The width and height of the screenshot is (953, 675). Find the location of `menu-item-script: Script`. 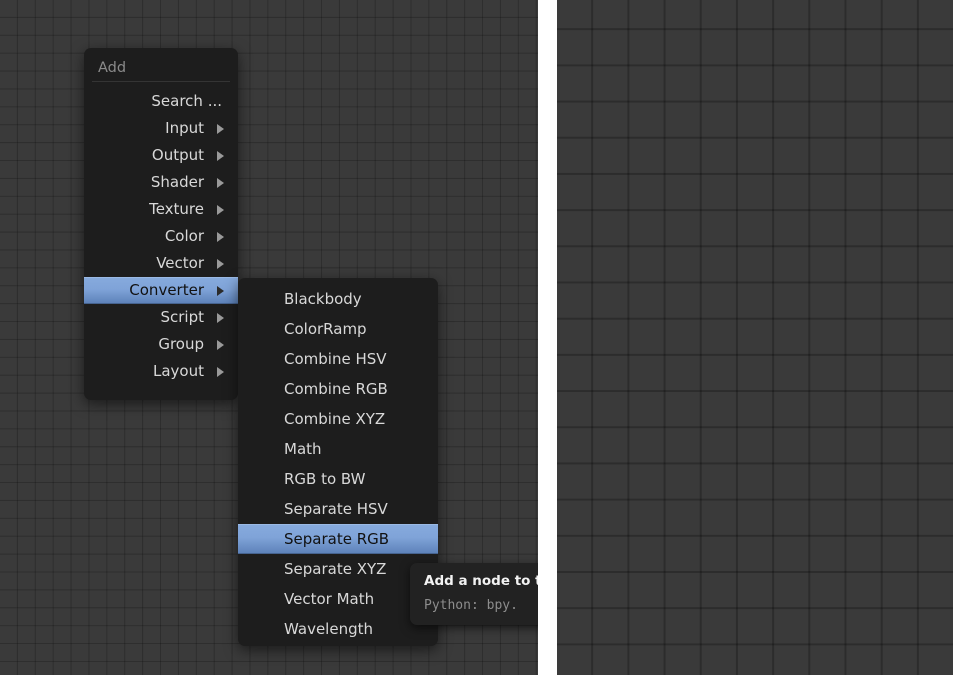

menu-item-script: Script is located at coordinates (161, 317).